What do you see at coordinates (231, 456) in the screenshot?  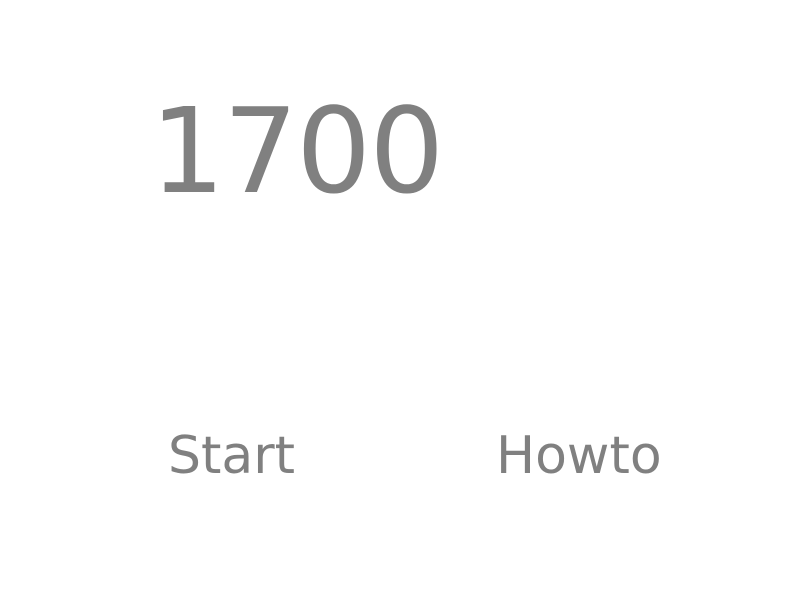 I see `start-button: Start` at bounding box center [231, 456].